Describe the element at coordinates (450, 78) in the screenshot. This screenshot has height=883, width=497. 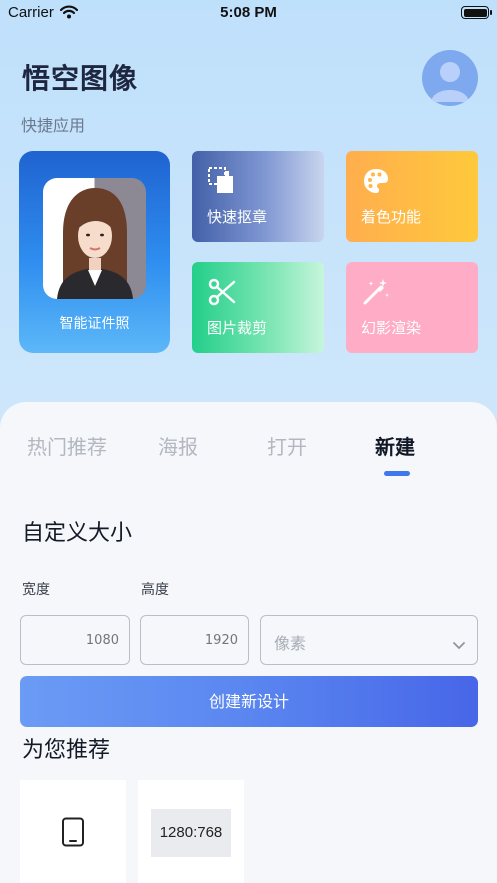
I see `user-avatar-icon` at that location.